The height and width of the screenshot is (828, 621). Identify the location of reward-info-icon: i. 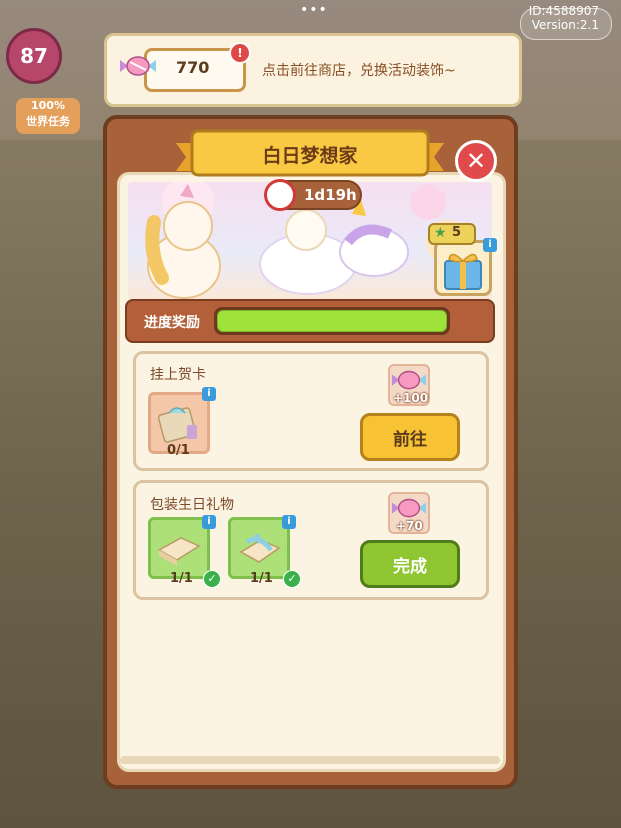
(490, 245).